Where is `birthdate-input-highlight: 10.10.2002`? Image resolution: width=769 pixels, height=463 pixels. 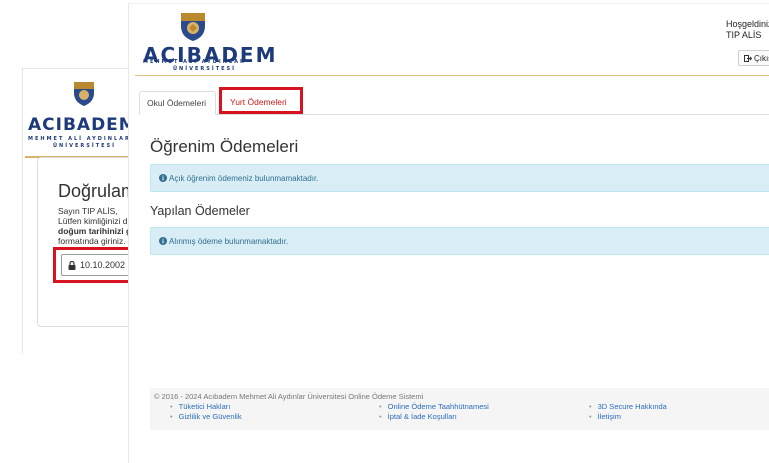 birthdate-input-highlight: 10.10.2002 is located at coordinates (92, 265).